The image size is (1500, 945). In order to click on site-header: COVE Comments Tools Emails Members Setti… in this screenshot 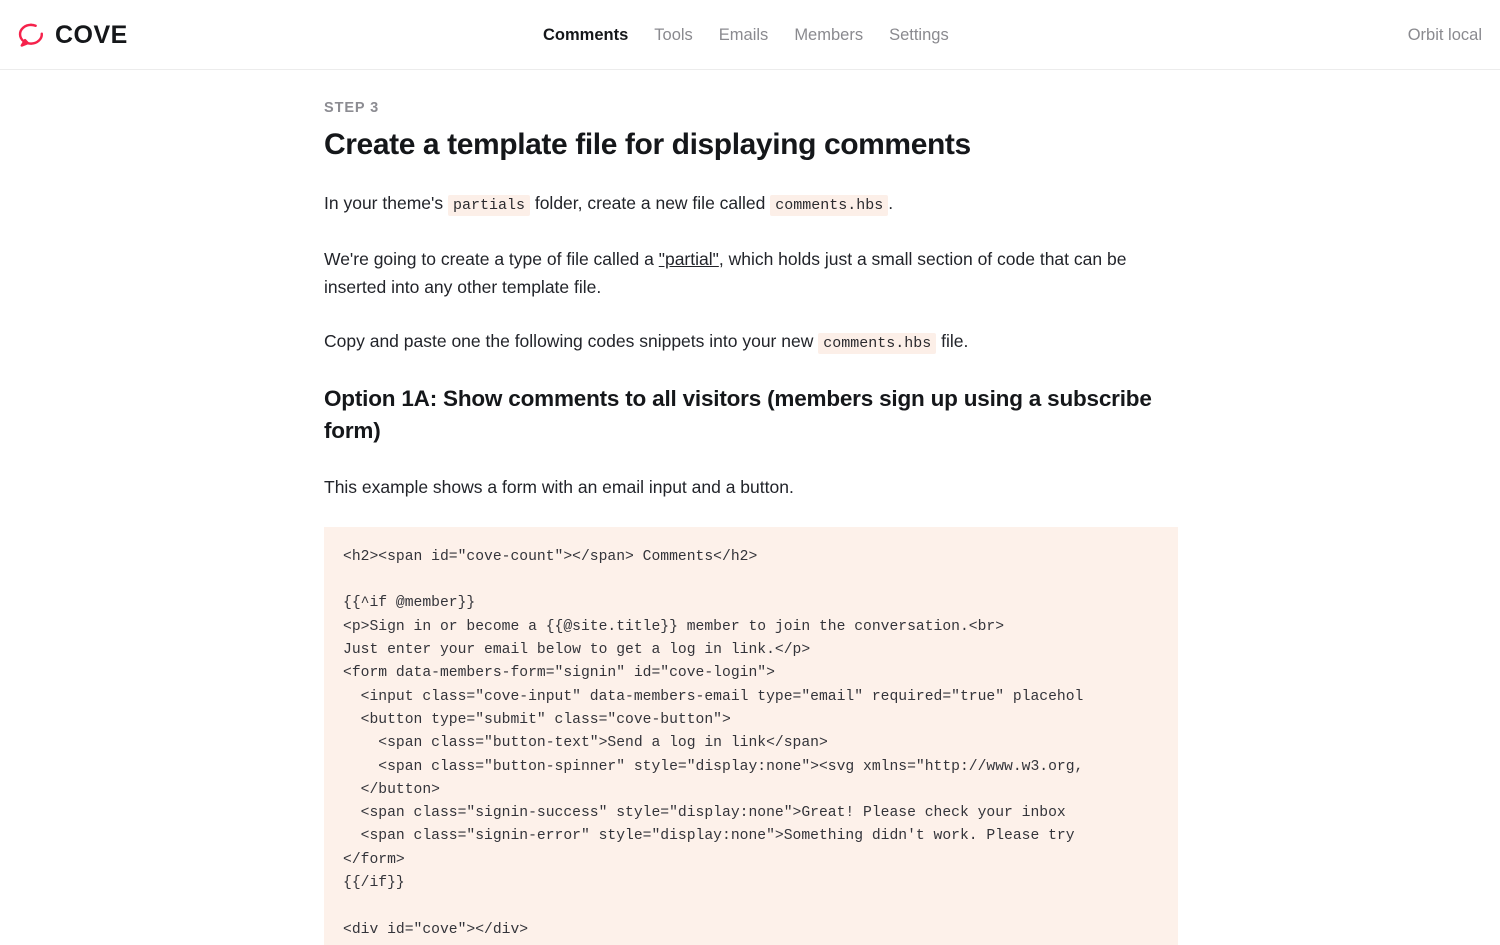, I will do `click(750, 35)`.